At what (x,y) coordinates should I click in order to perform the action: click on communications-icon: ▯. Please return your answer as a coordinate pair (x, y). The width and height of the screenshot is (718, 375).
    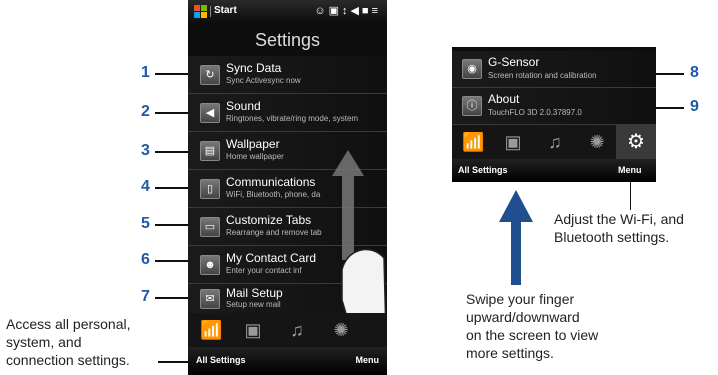
    Looking at the image, I should click on (210, 189).